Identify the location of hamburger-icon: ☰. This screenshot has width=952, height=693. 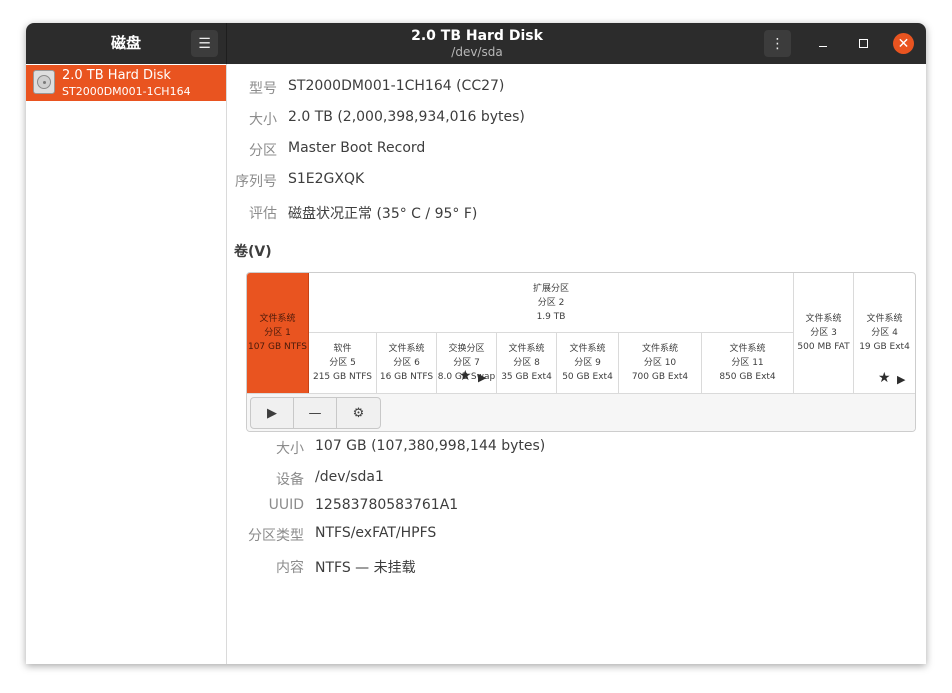
(204, 43).